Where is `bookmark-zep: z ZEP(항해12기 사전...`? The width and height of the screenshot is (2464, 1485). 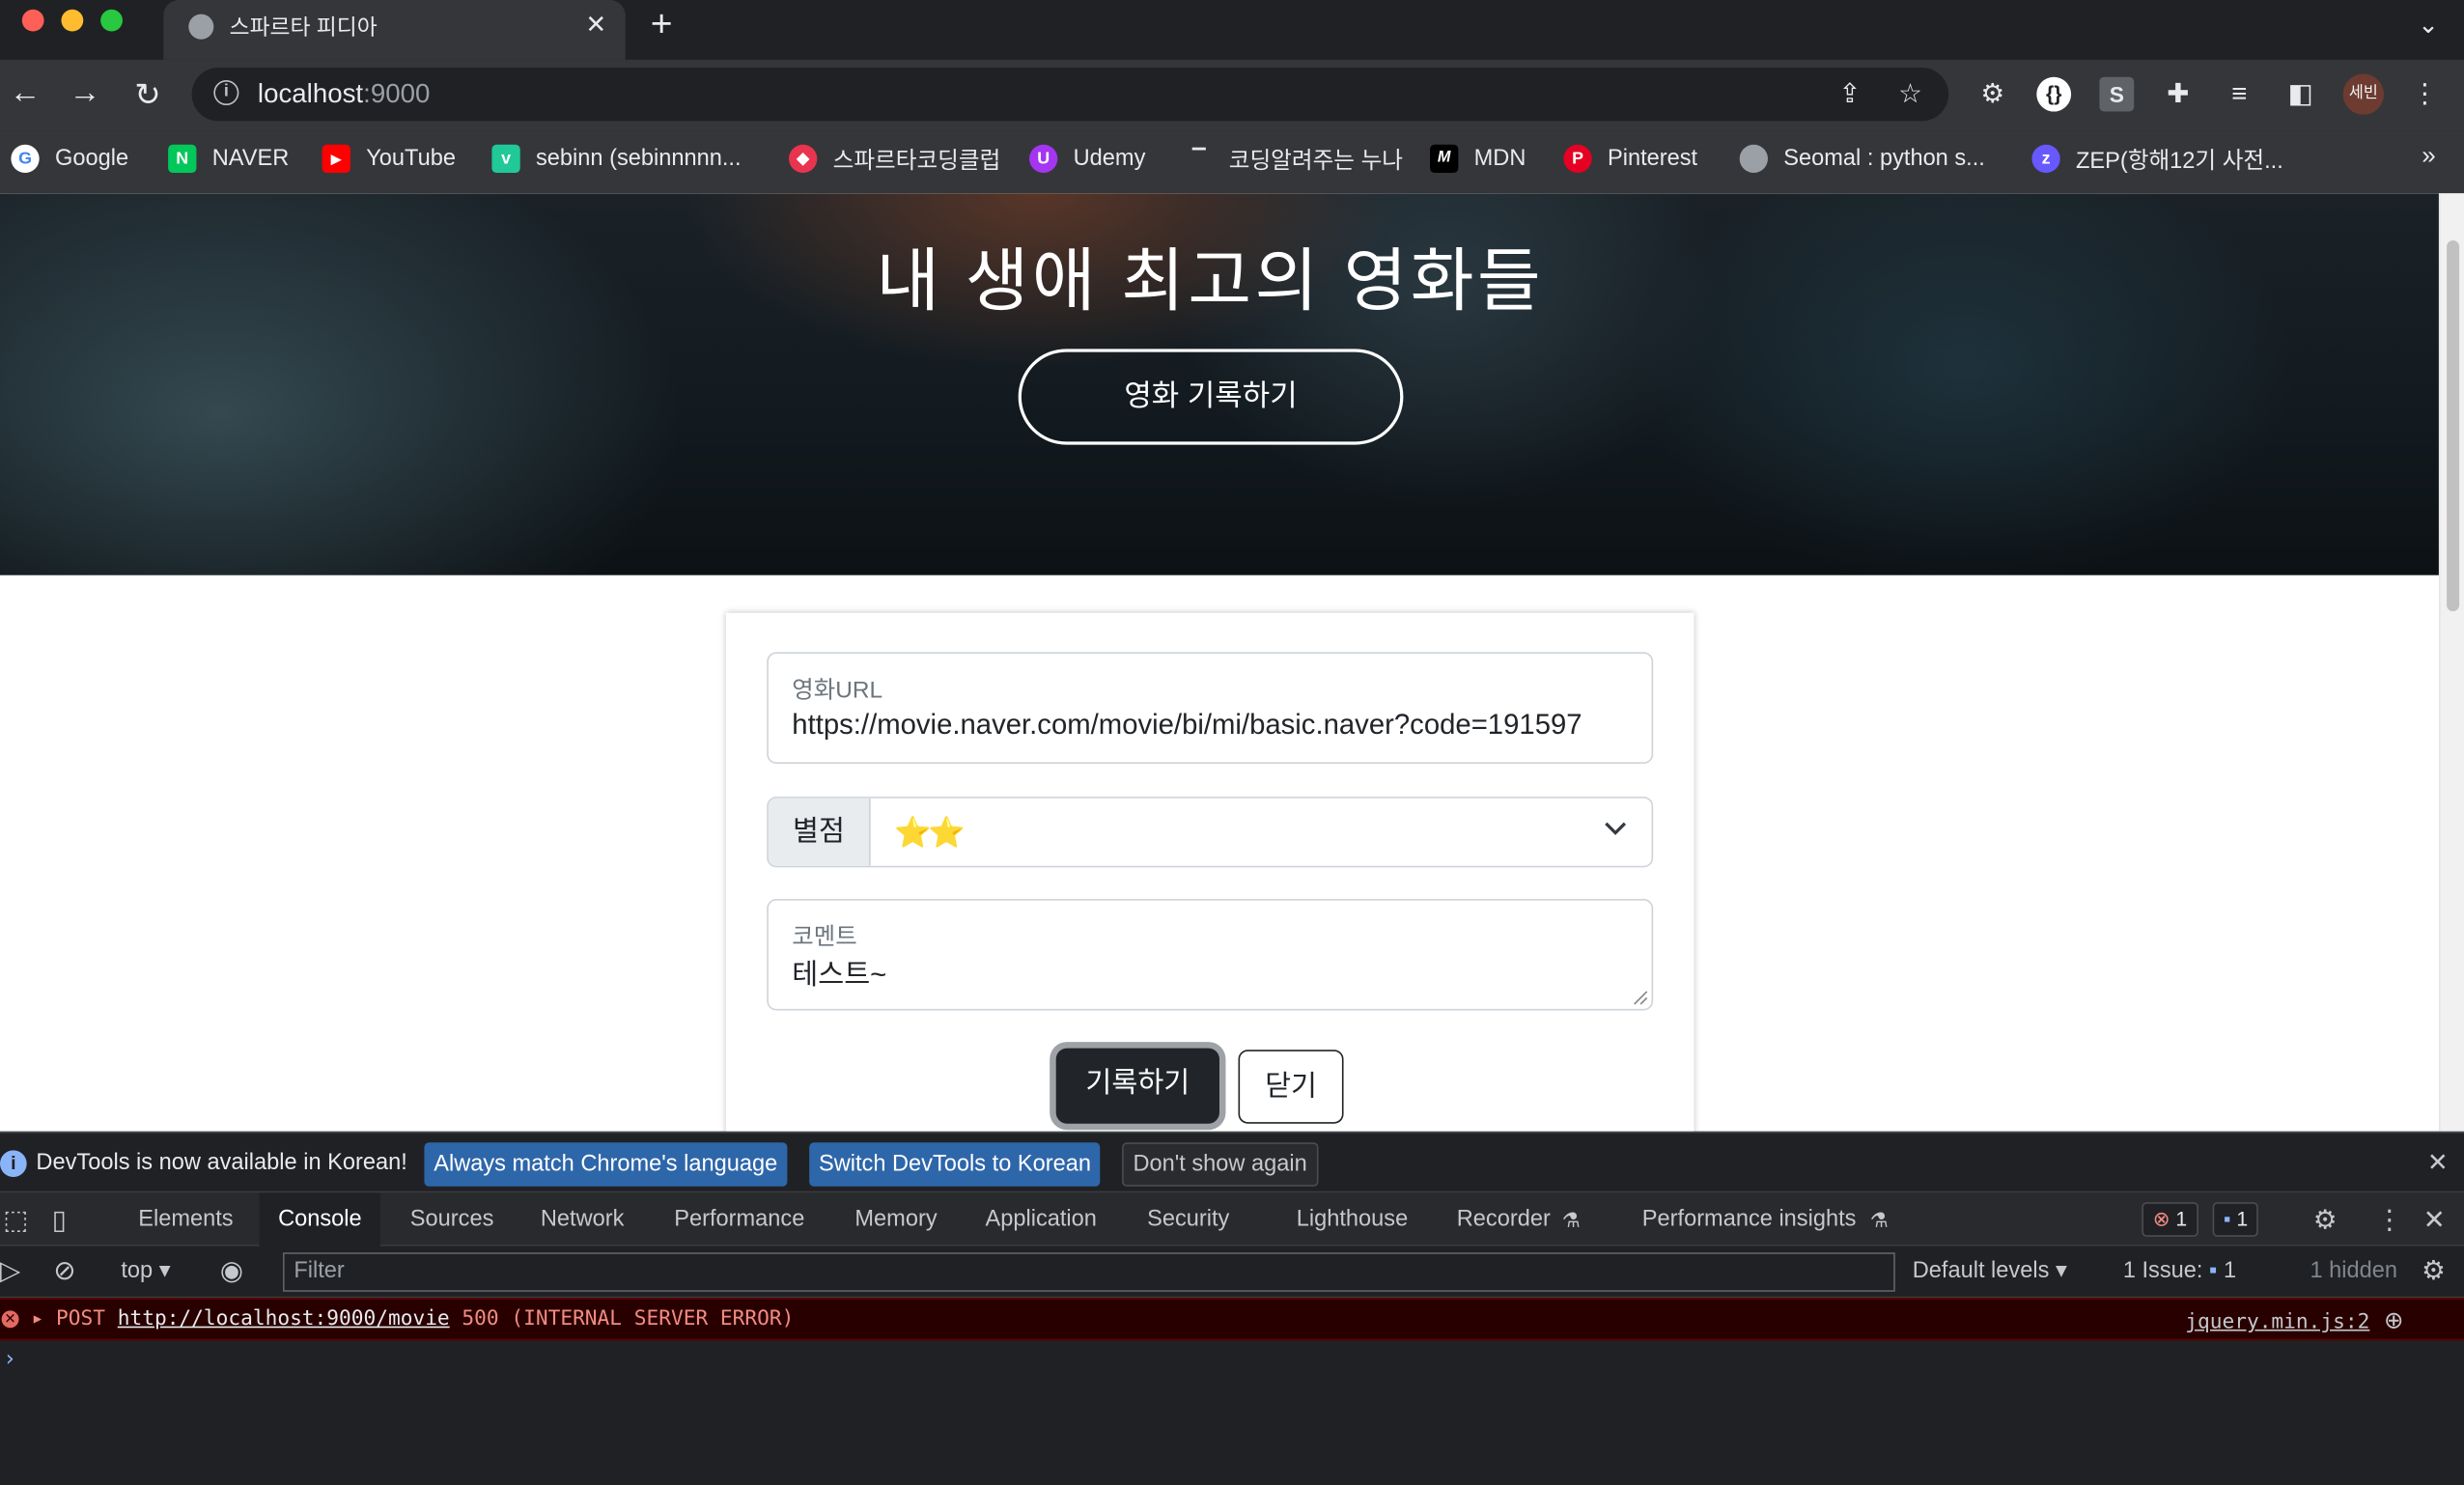 bookmark-zep: z ZEP(항해12기 사전... is located at coordinates (2157, 159).